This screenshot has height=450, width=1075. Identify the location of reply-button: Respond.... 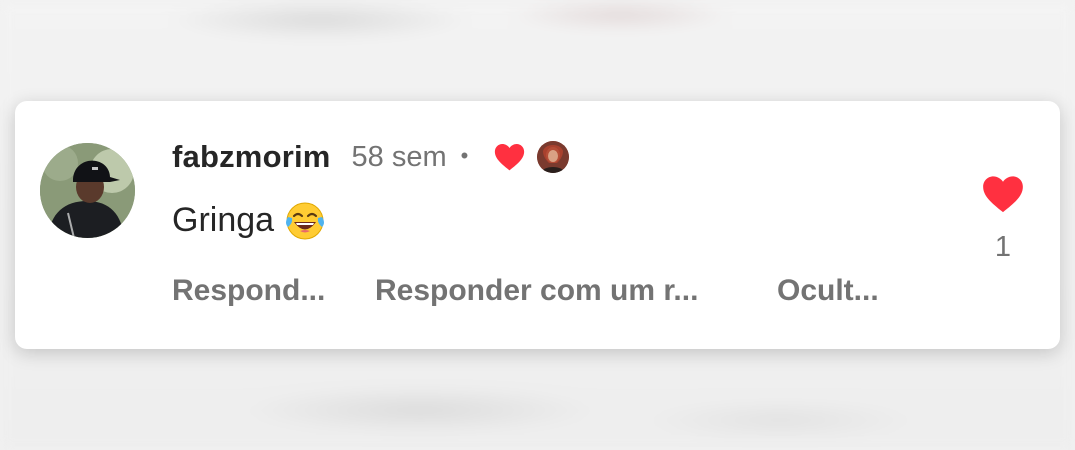
(273, 291).